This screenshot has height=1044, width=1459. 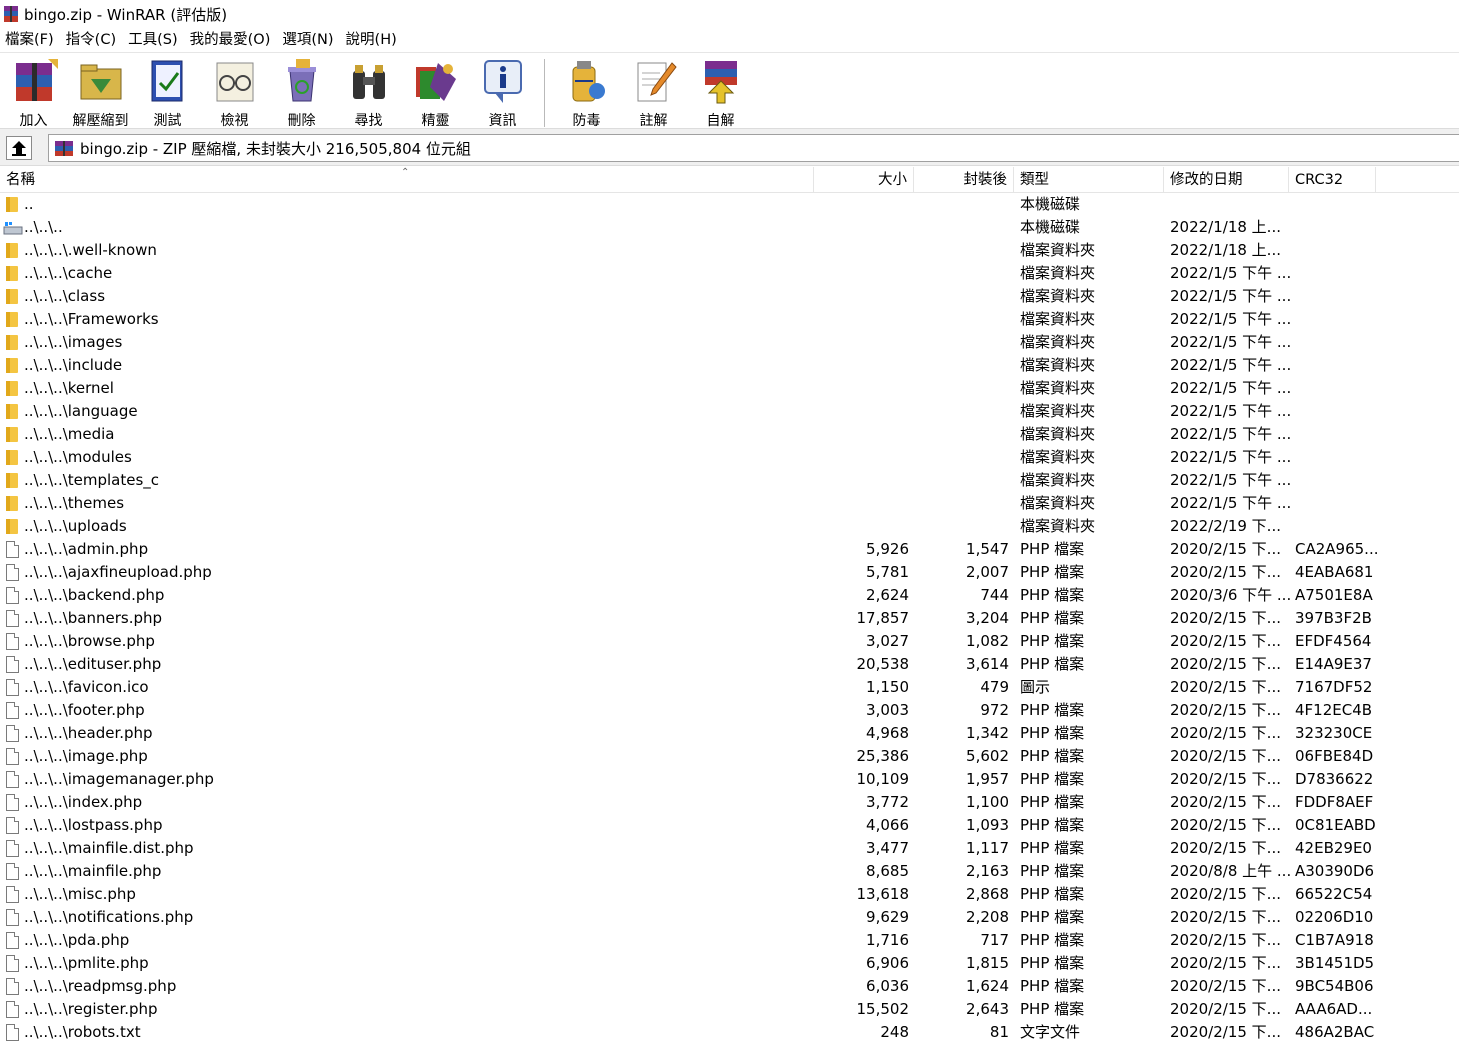 I want to click on comment-pencil-icon, so click(x=654, y=81).